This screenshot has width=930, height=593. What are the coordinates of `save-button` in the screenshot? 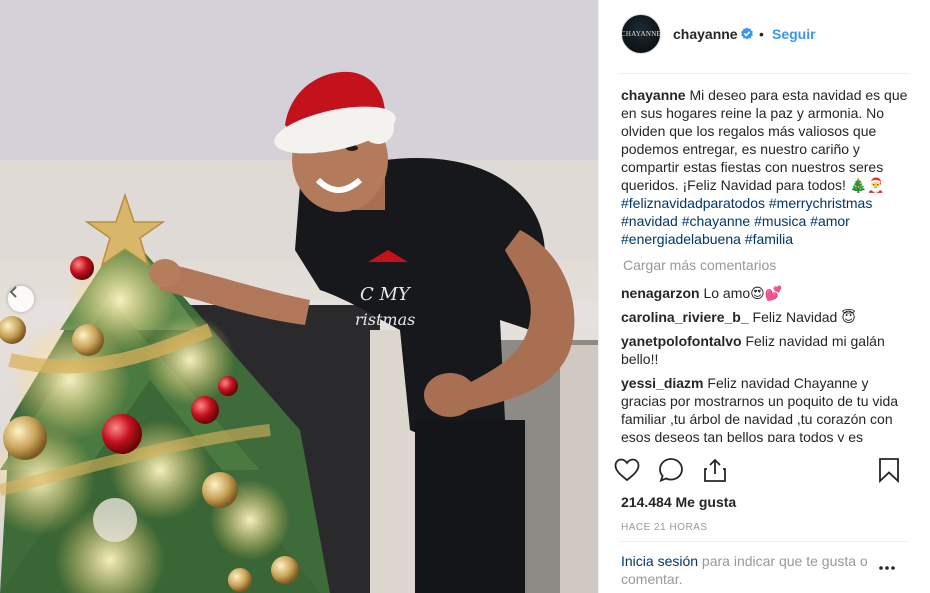 It's located at (889, 470).